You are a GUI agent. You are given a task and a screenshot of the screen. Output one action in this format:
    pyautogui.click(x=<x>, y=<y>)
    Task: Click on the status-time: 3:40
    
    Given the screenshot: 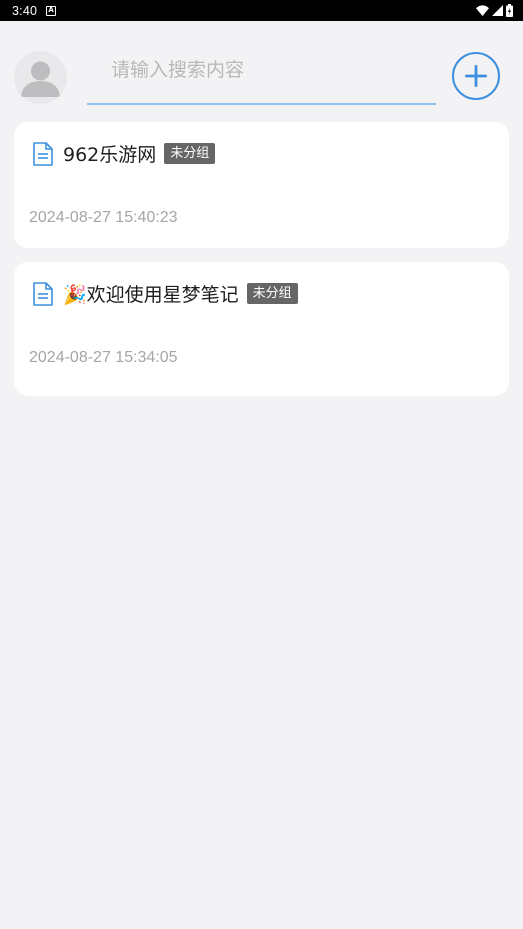 What is the action you would take?
    pyautogui.click(x=25, y=10)
    